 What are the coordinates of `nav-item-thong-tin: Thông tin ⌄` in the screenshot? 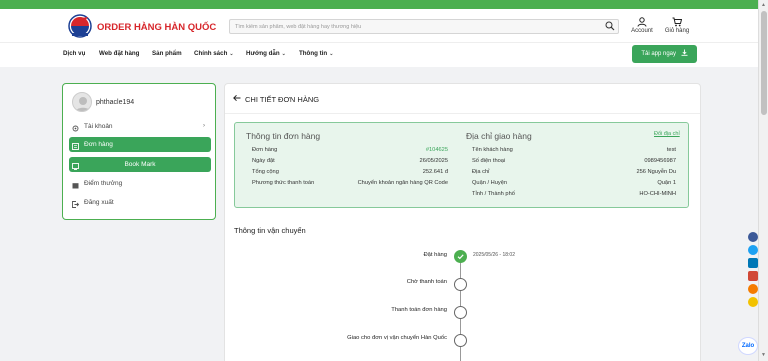 It's located at (316, 53).